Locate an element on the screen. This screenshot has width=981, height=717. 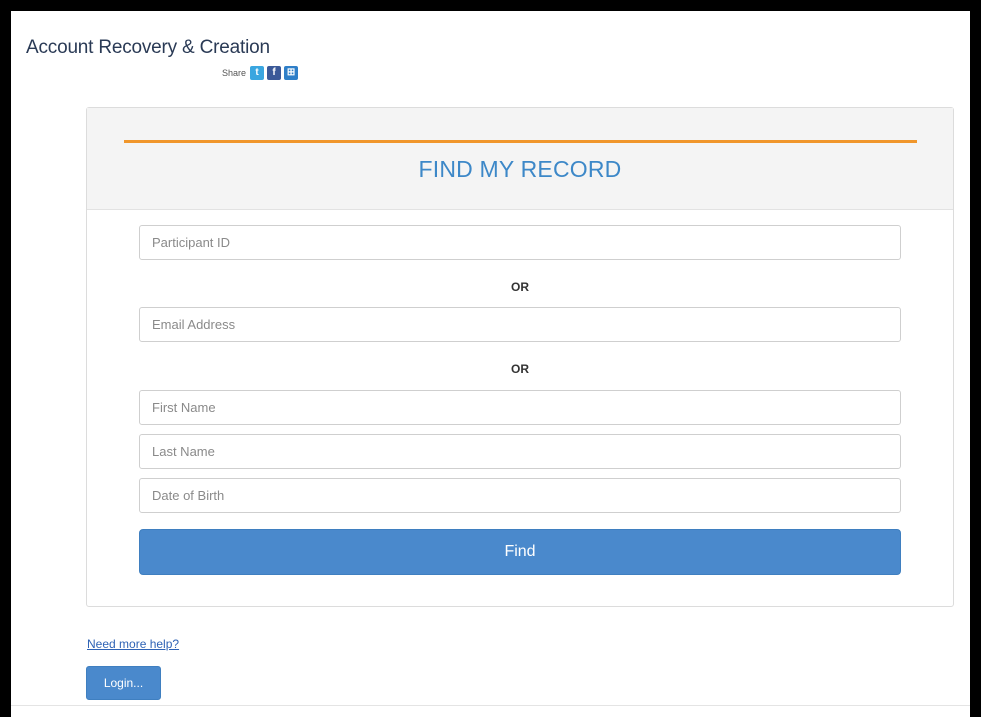
facebook-icon: f is located at coordinates (274, 73).